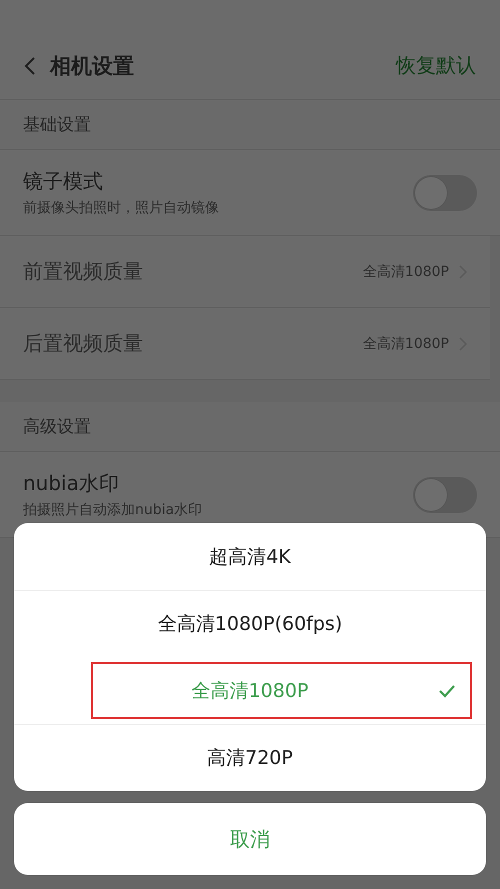  What do you see at coordinates (57, 427) in the screenshot?
I see `section-heading: 高级设置` at bounding box center [57, 427].